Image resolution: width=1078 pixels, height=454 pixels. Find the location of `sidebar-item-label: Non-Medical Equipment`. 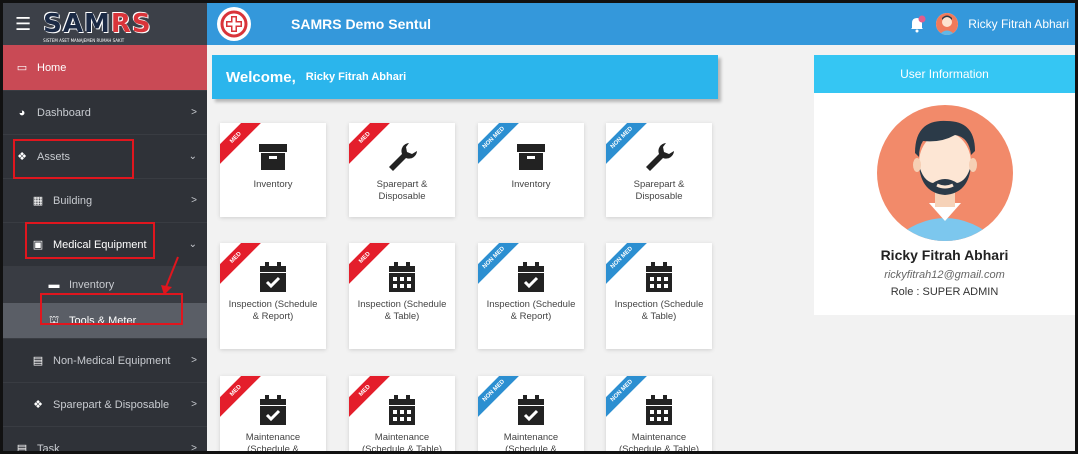

sidebar-item-label: Non-Medical Equipment is located at coordinates (112, 360).